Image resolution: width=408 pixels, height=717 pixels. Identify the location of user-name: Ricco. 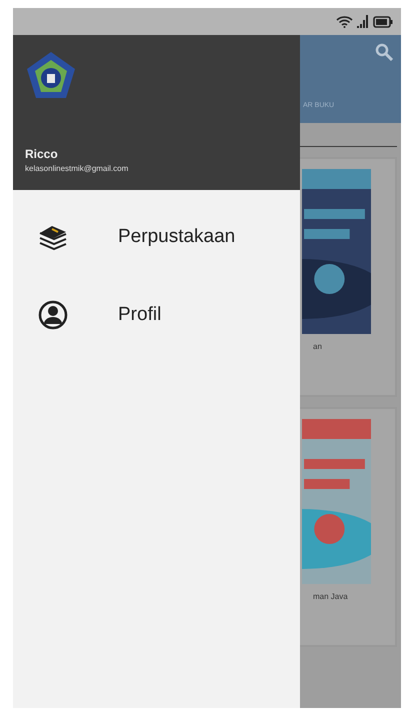
(42, 154).